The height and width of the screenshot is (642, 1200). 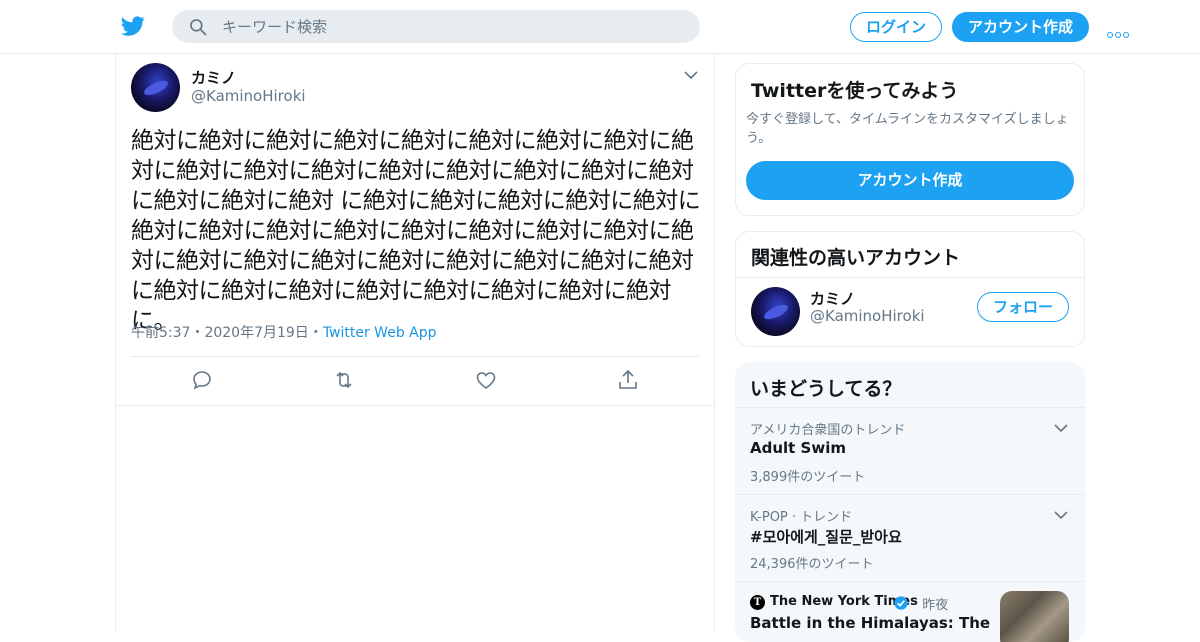 What do you see at coordinates (628, 380) in the screenshot?
I see `share-icon` at bounding box center [628, 380].